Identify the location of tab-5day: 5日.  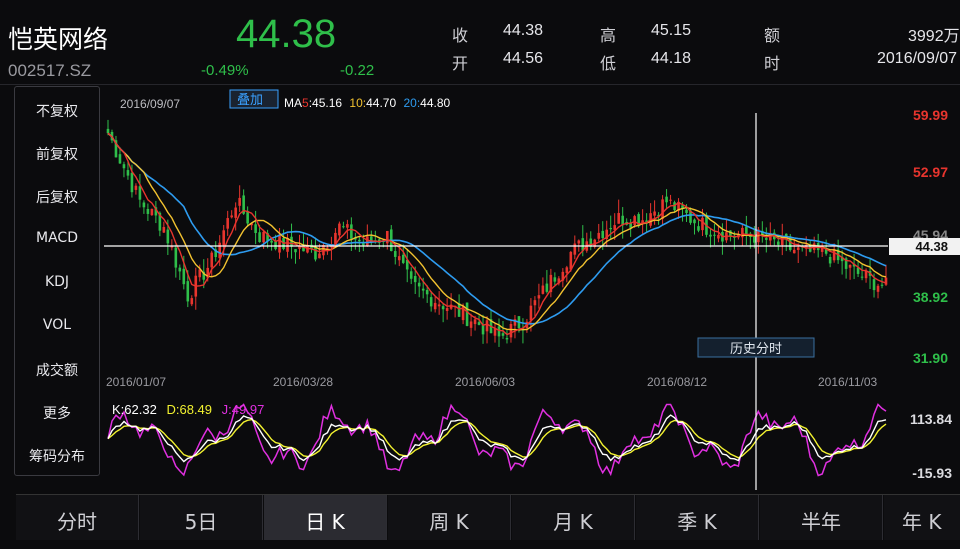
(201, 517).